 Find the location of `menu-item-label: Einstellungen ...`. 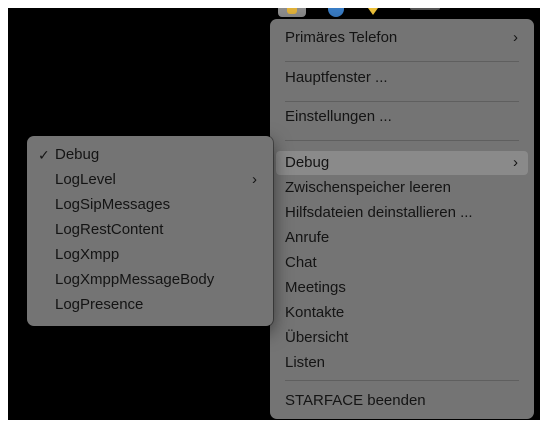

menu-item-label: Einstellungen ... is located at coordinates (338, 116).